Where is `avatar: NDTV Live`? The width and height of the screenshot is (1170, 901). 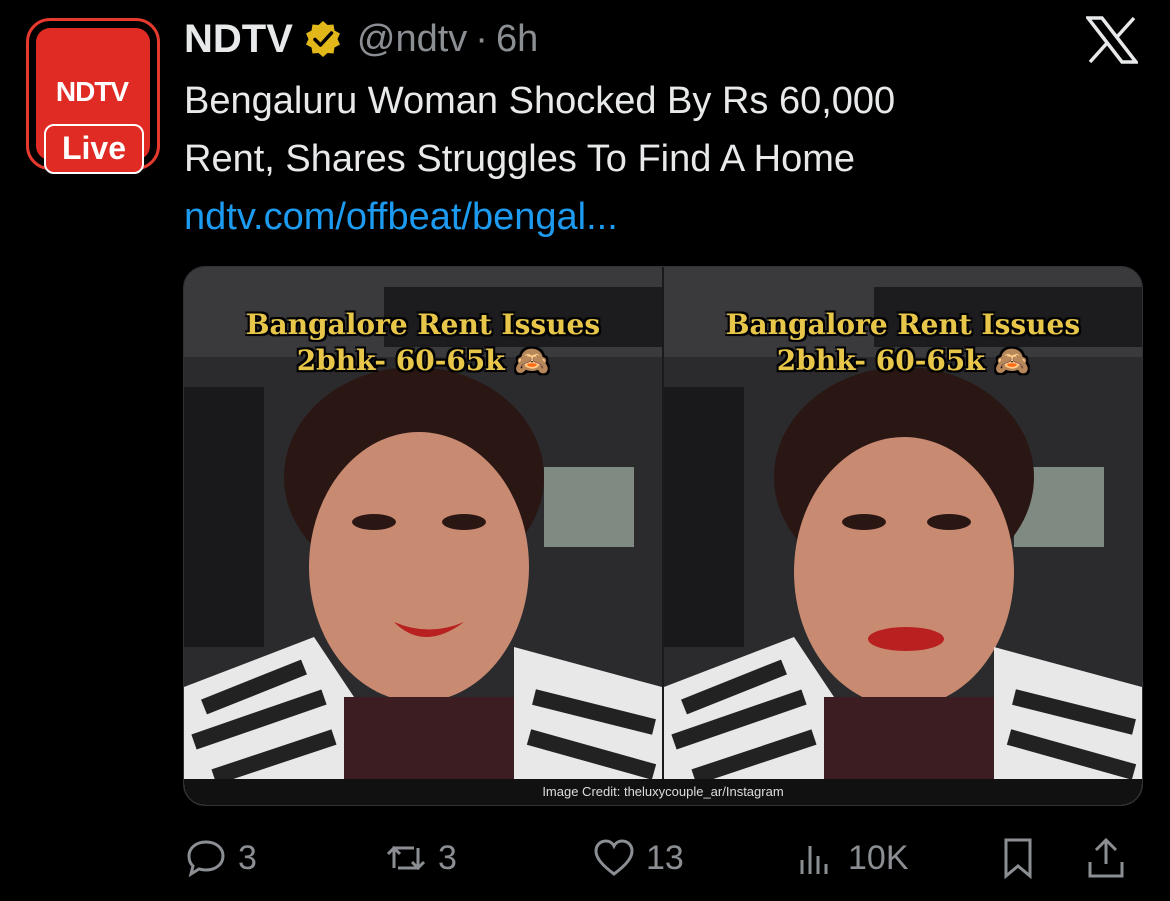
avatar: NDTV Live is located at coordinates (93, 96).